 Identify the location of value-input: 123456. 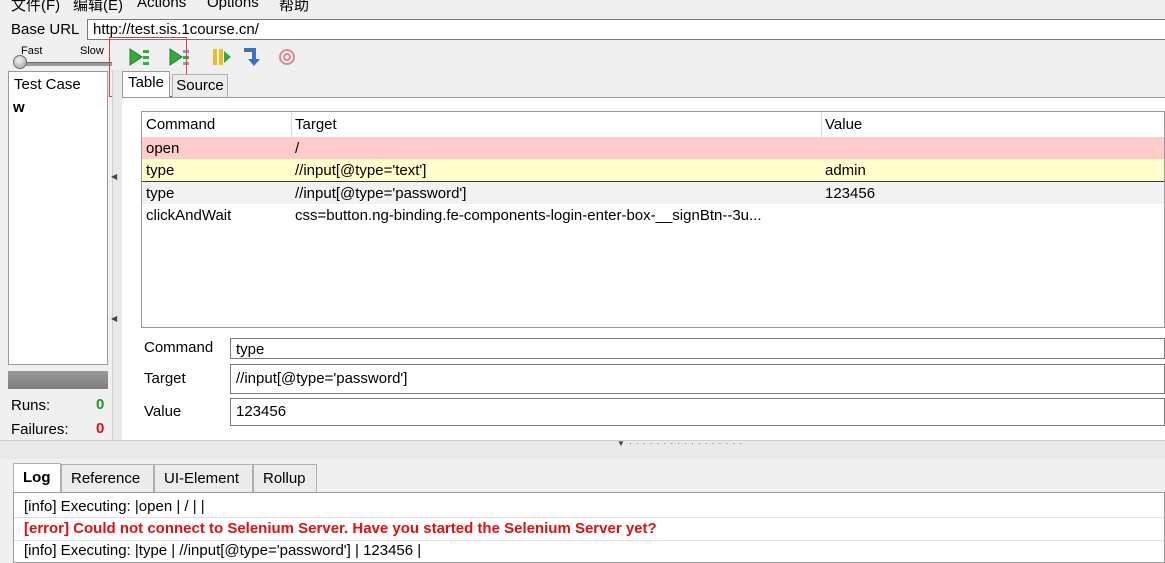
(697, 412).